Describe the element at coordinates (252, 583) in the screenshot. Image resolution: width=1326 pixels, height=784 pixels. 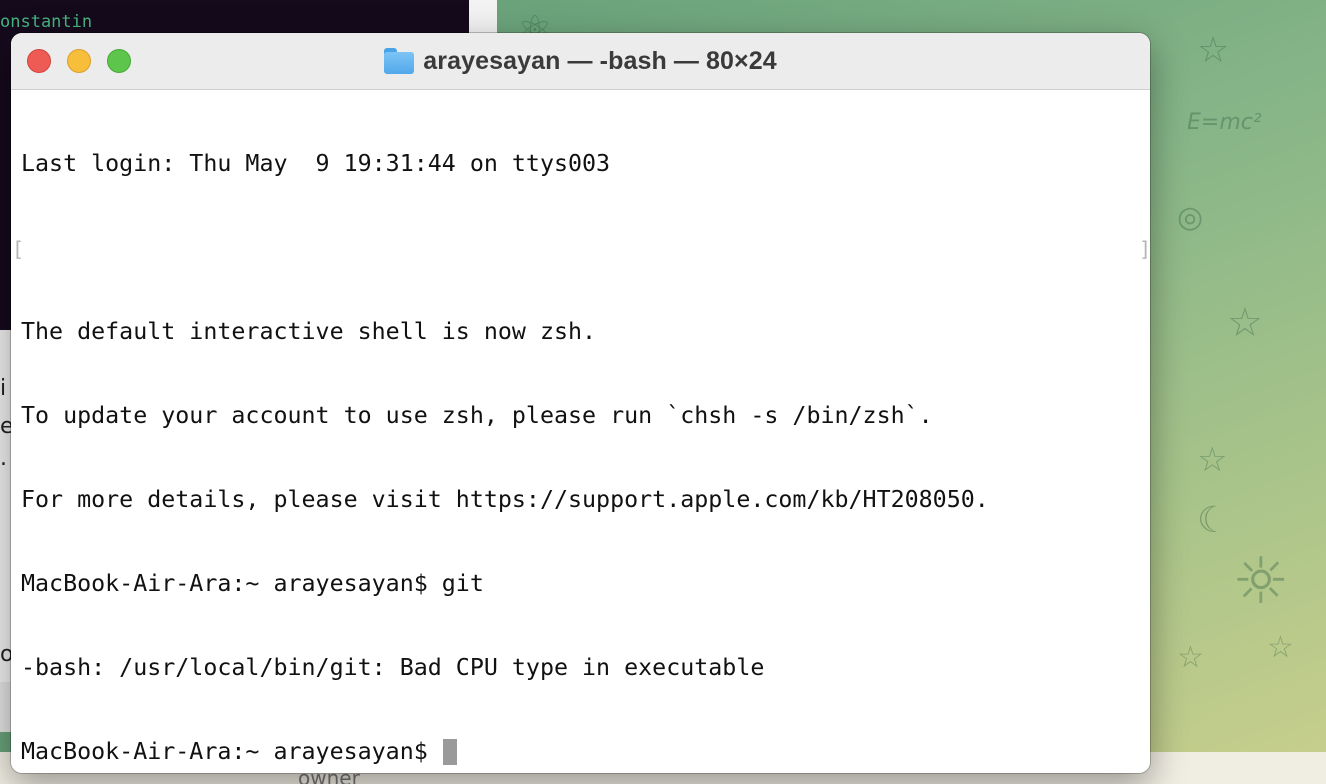
I see `terminal-line: MacBook-Air-Ara:~ arayesayan$ git` at that location.